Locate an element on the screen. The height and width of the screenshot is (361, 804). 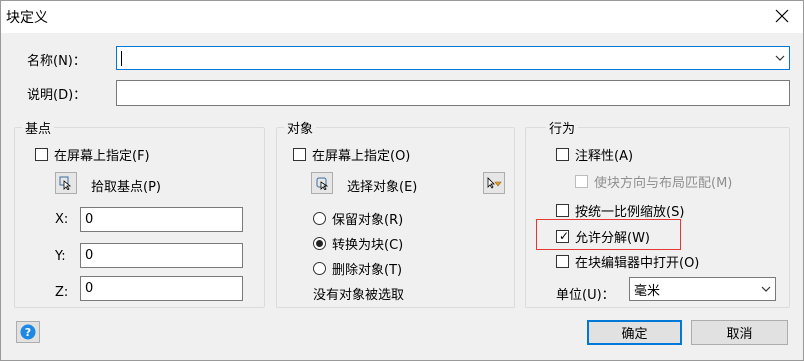
quick-select-button is located at coordinates (494, 183).